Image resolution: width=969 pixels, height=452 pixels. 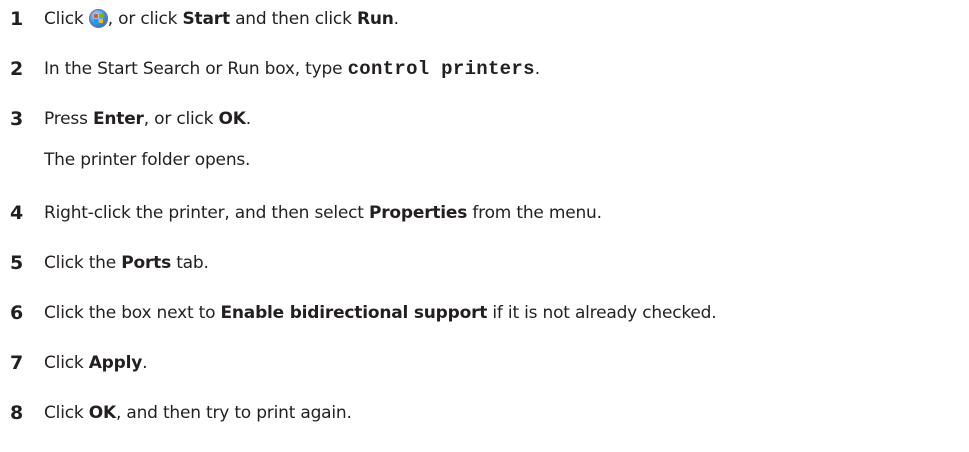 I want to click on step-text: Click Apply., so click(x=96, y=363).